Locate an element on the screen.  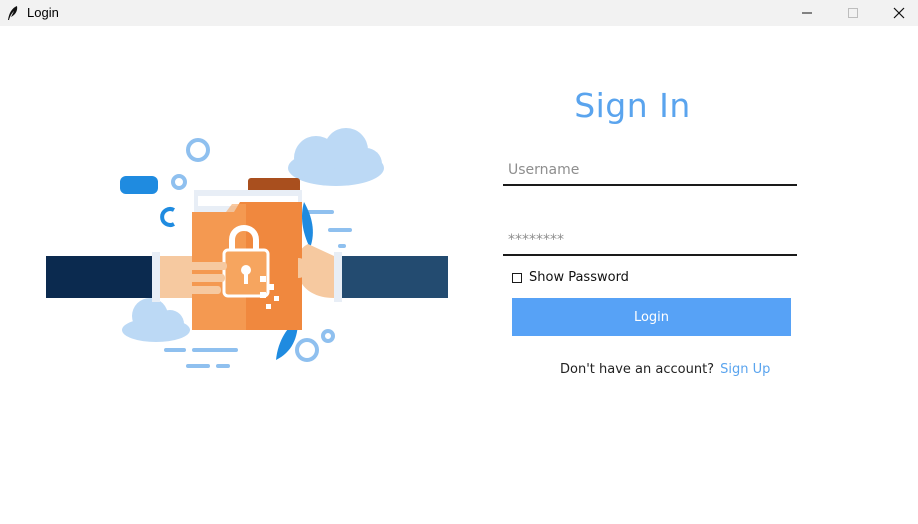
show-password-checkbox is located at coordinates (517, 277).